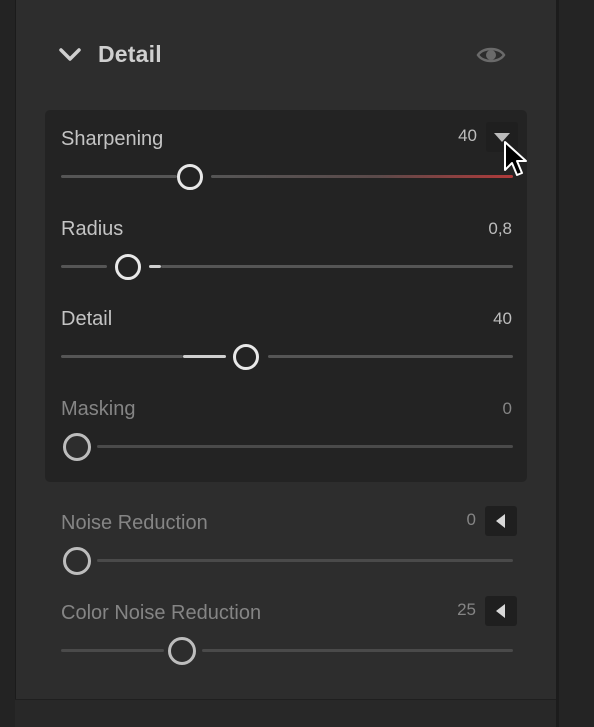 The image size is (594, 727). Describe the element at coordinates (155, 266) in the screenshot. I see `radius-default-marker` at that location.